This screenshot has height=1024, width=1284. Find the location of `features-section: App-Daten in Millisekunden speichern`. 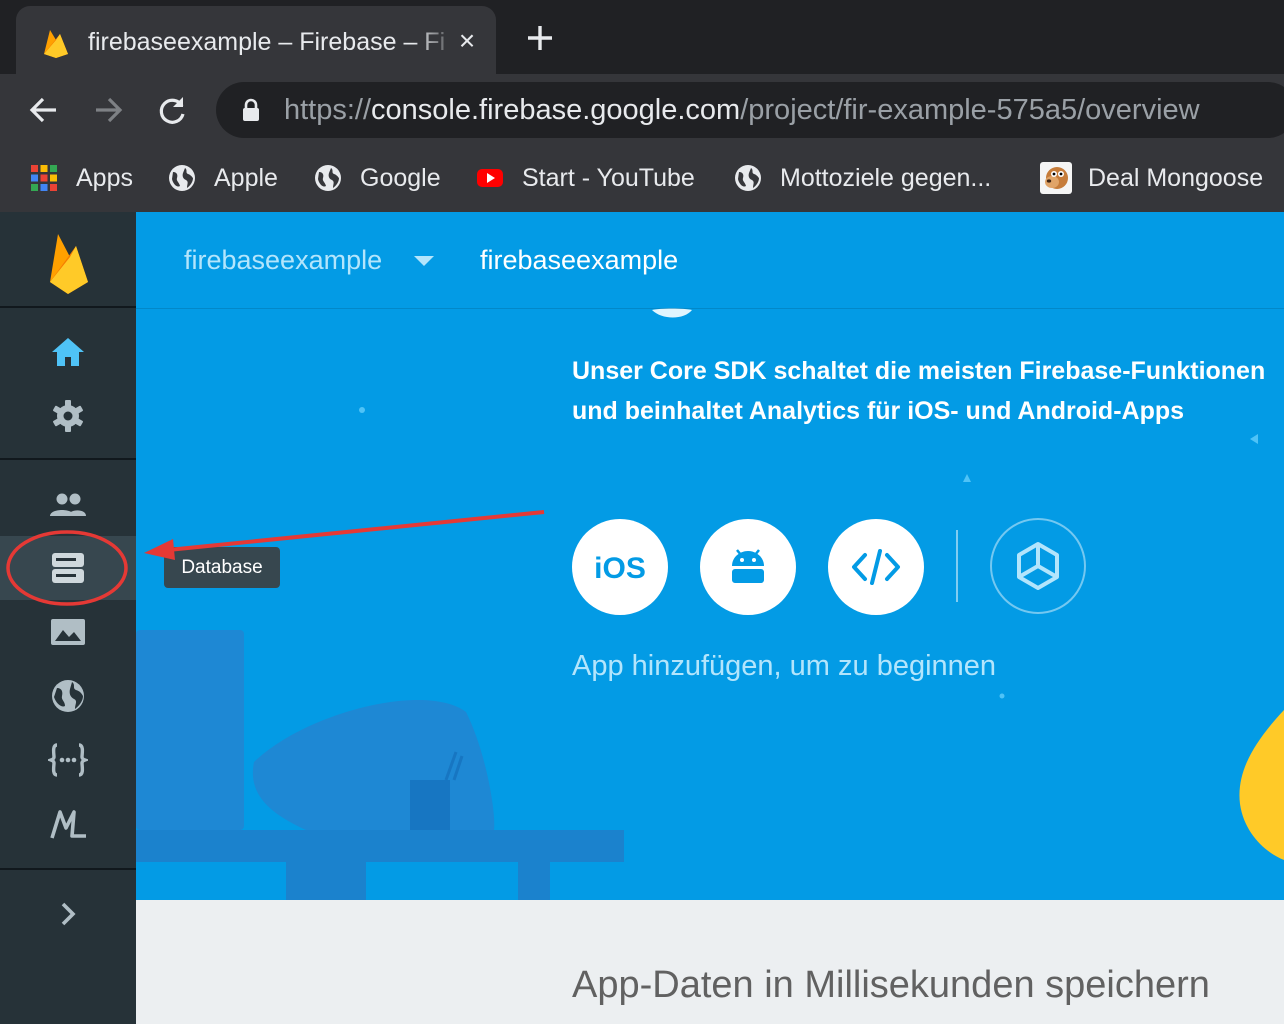

features-section: App-Daten in Millisekunden speichern is located at coordinates (710, 962).